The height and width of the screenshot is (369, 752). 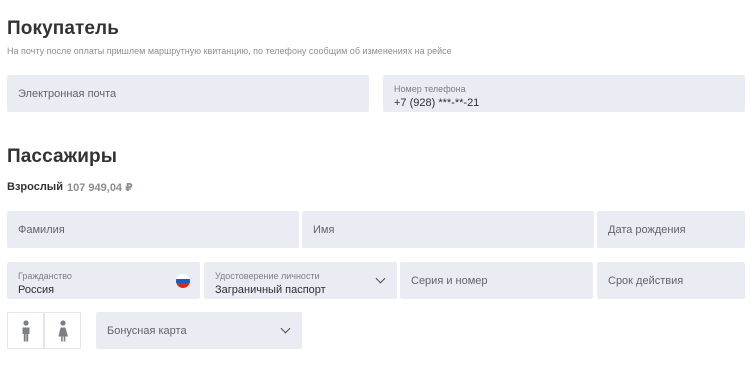 What do you see at coordinates (41, 229) in the screenshot?
I see `last-name-placeholder: Фамилия` at bounding box center [41, 229].